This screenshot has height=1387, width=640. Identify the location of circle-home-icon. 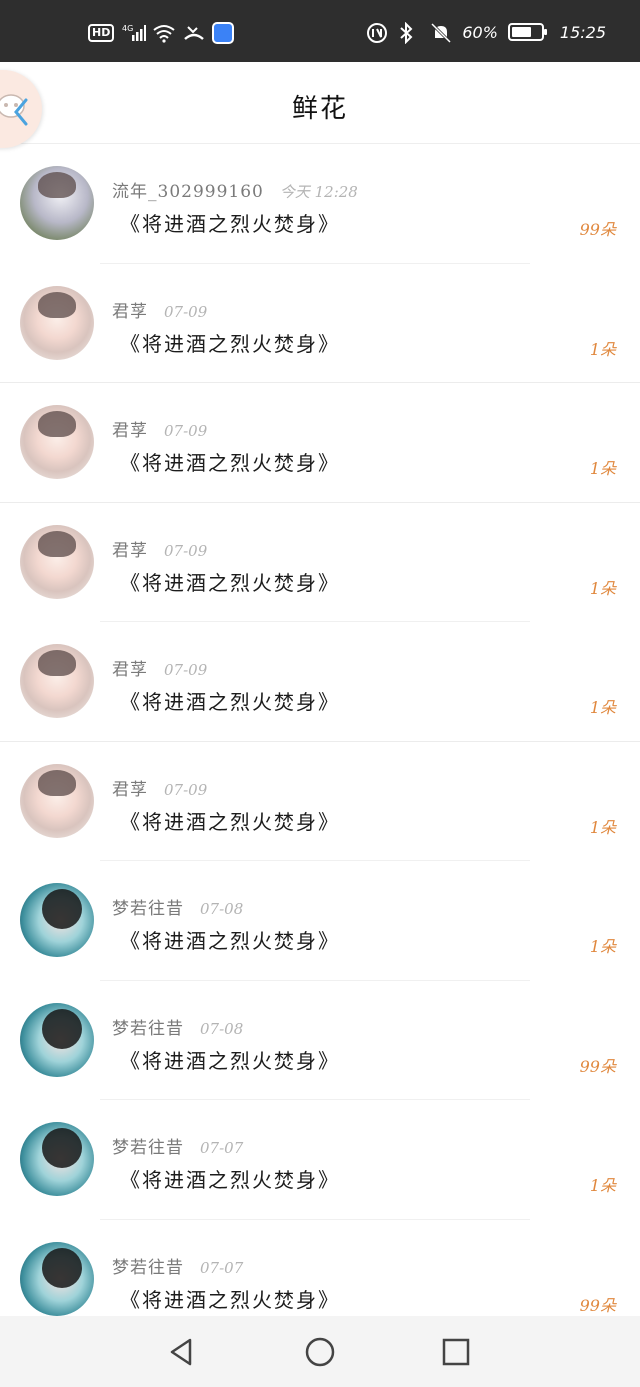
(320, 1352).